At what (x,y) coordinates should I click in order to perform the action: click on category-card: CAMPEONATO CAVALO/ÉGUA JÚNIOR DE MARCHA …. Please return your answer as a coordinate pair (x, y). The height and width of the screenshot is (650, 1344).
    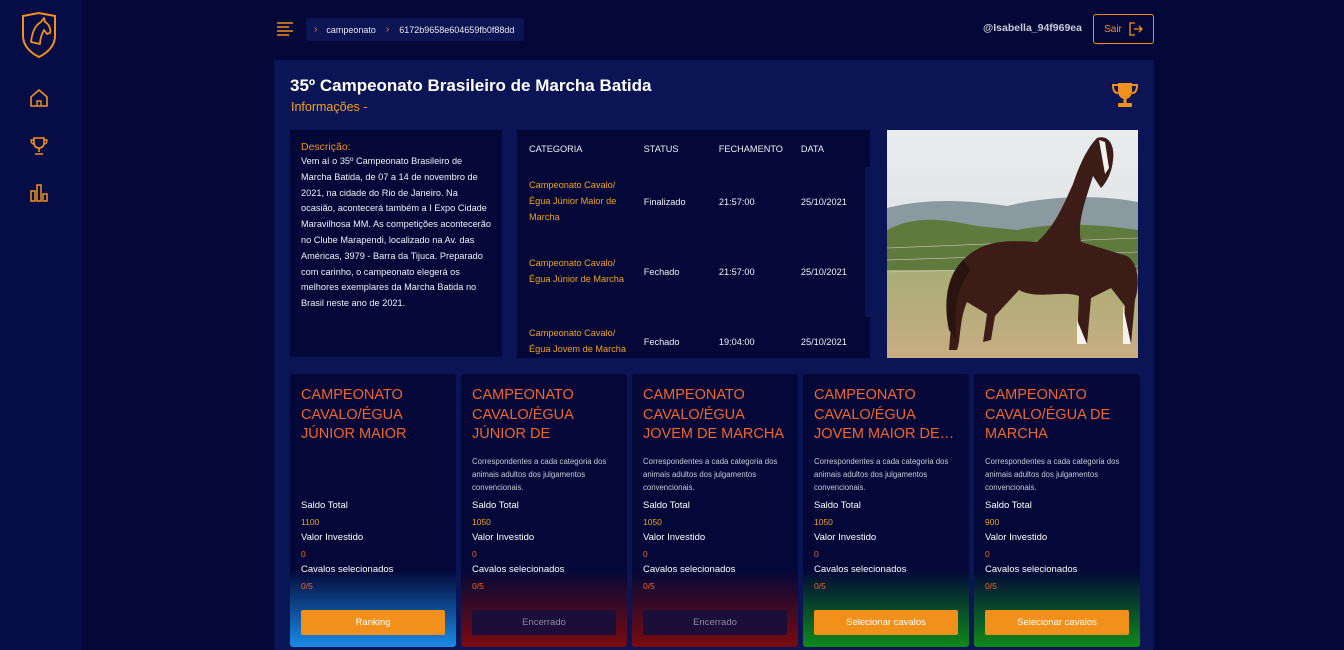
    Looking at the image, I should click on (544, 510).